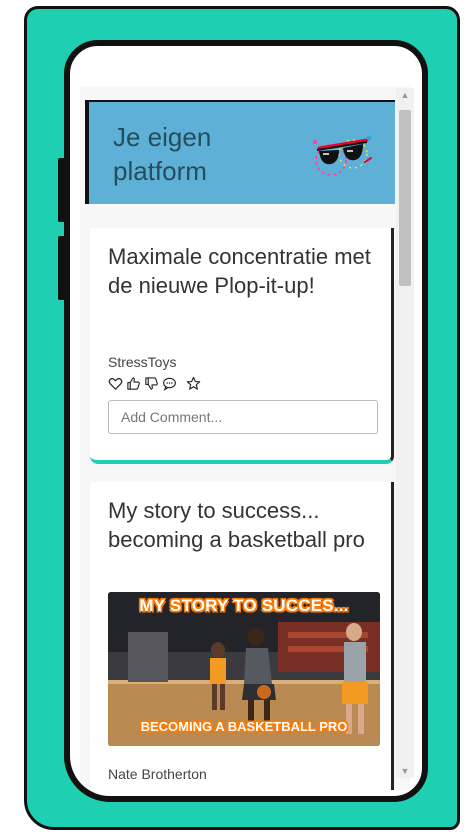 The width and height of the screenshot is (470, 837). I want to click on comment-input, so click(243, 417).